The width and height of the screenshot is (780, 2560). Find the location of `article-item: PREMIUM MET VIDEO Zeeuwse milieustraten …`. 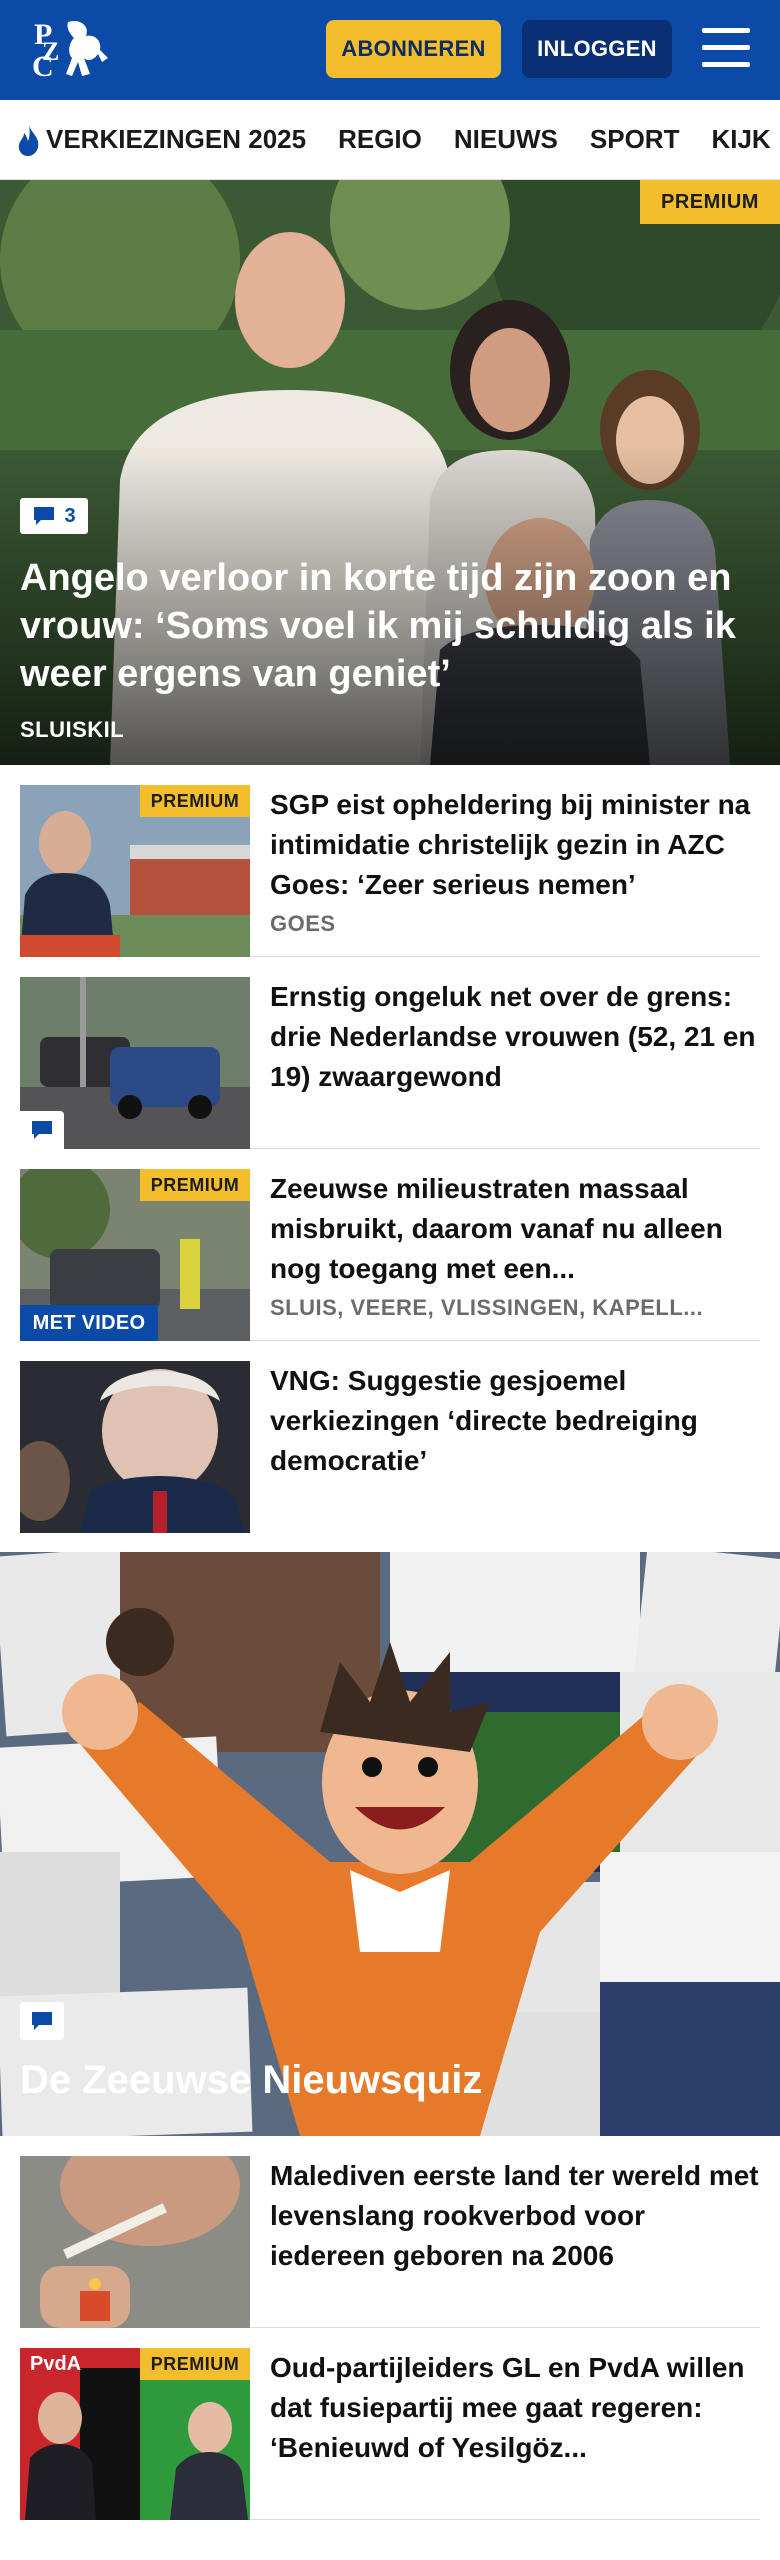

article-item: PREMIUM MET VIDEO Zeeuwse milieustraten … is located at coordinates (390, 1255).